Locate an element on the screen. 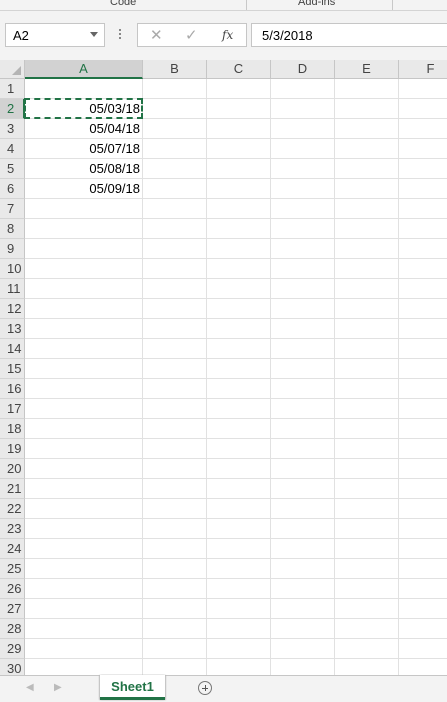  row-header-3: 3 is located at coordinates (12, 129).